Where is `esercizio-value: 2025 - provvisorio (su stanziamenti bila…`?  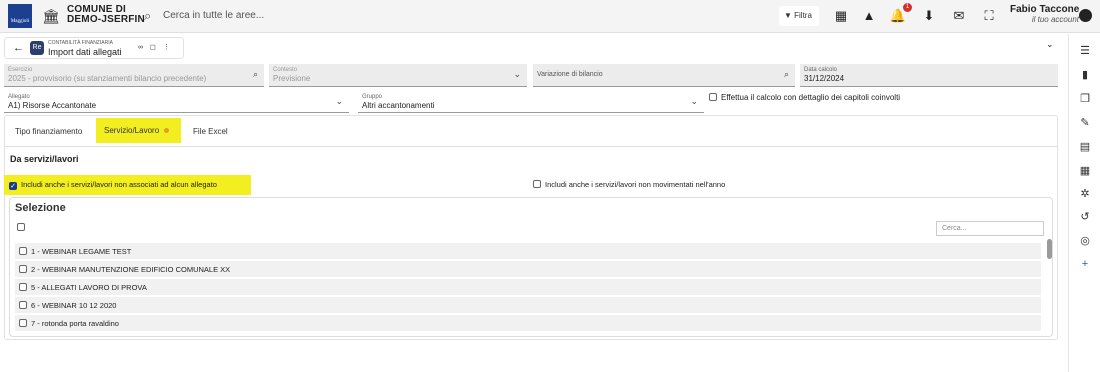 esercizio-value: 2025 - provvisorio (su stanziamenti bila… is located at coordinates (107, 78).